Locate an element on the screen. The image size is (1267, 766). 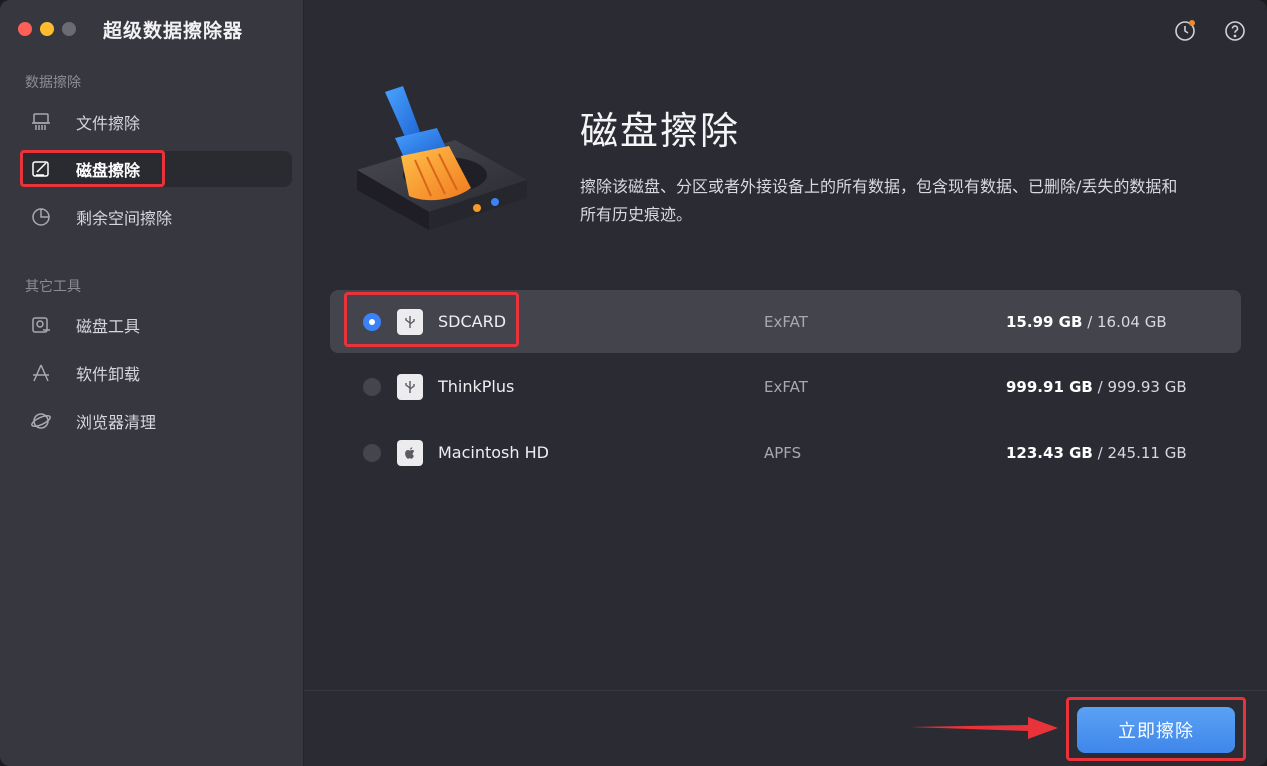
sidebar-item-disk-tool: 磁盘工具 is located at coordinates (156, 325).